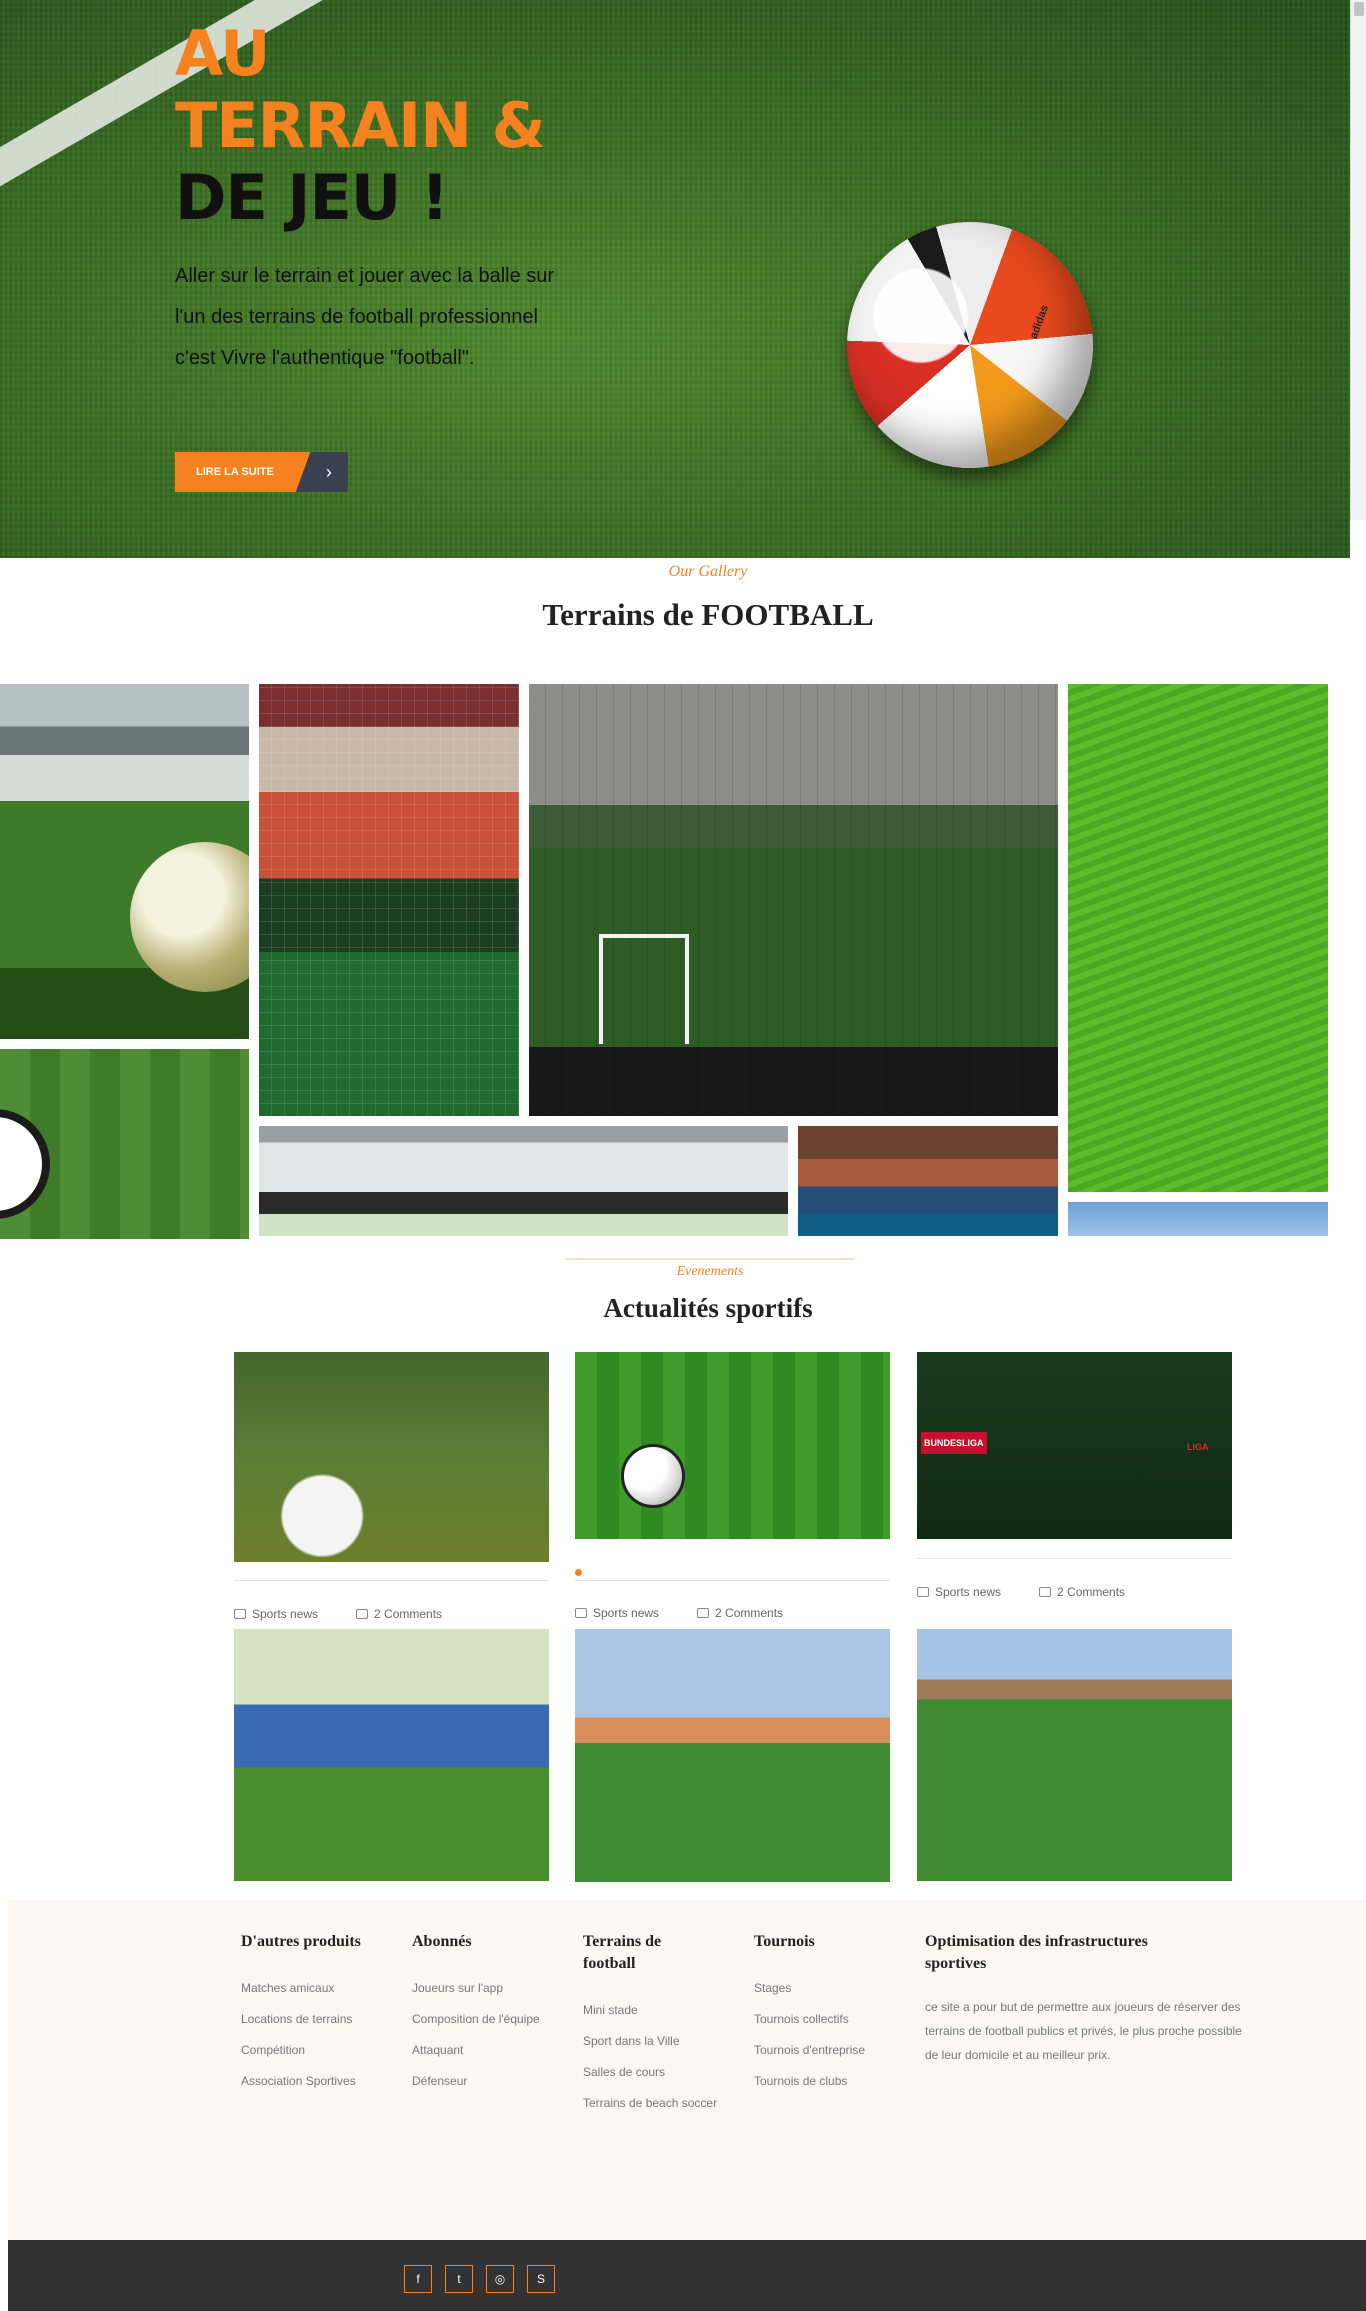  Describe the element at coordinates (476, 2050) in the screenshot. I see `footer-link: Attaquant` at that location.